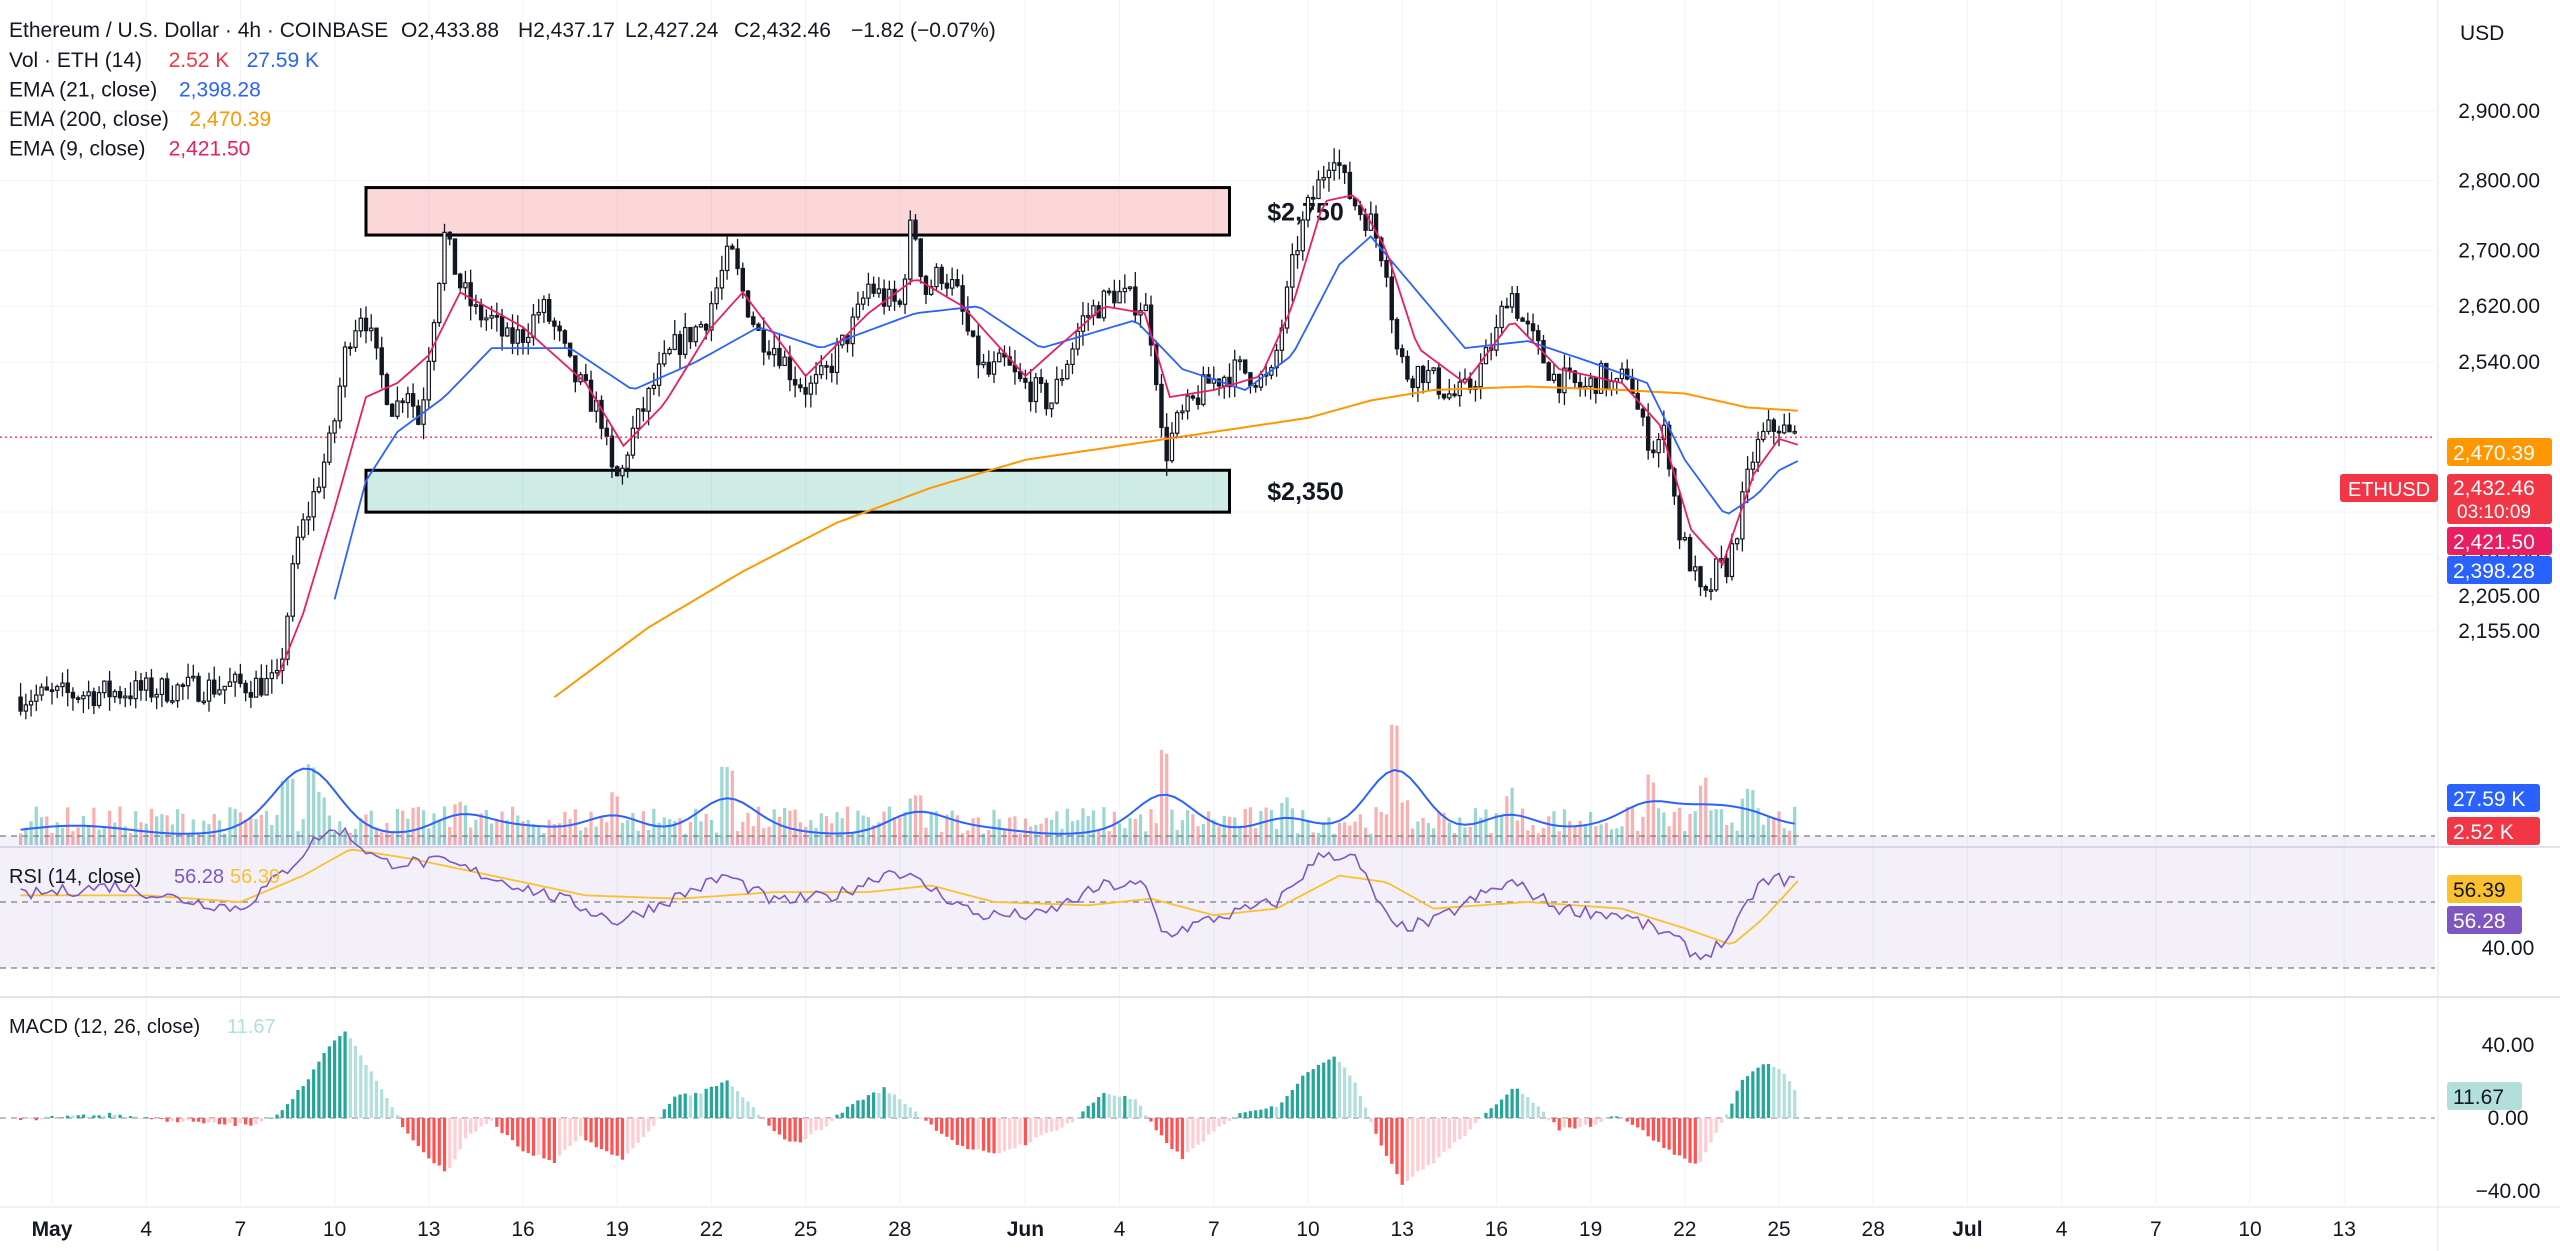 This screenshot has height=1251, width=2560. I want to click on ema21-price-tag: 2,398.28, so click(2494, 571).